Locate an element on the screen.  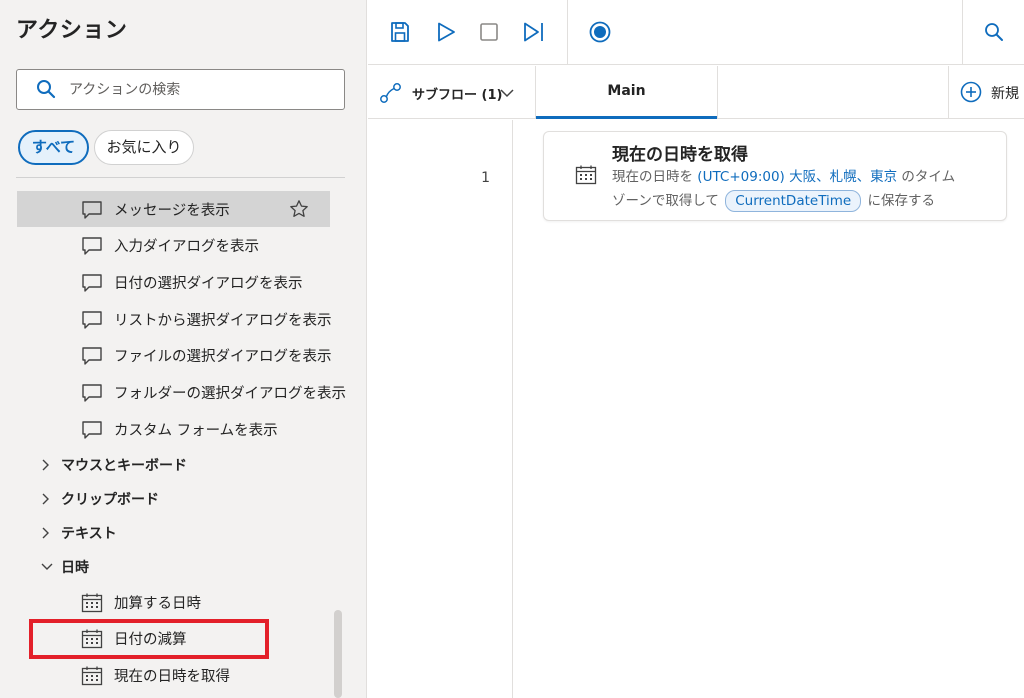
action-item-show-message: メッセージを表示 is located at coordinates (173, 209).